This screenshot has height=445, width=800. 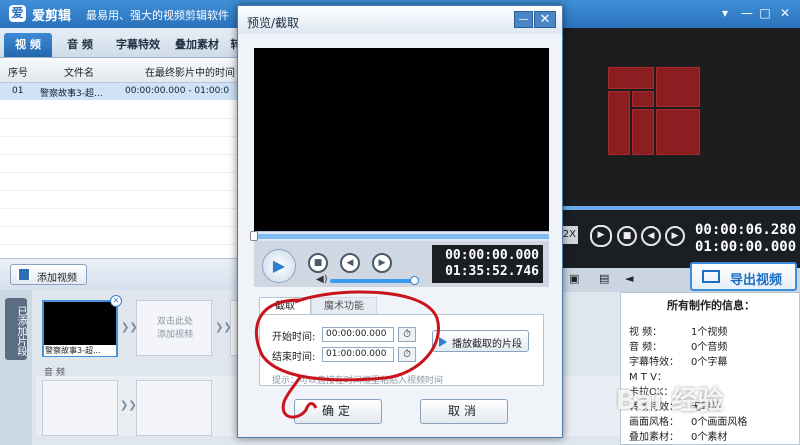 I want to click on added-clips-tab: 已添加片段, so click(x=16, y=329).